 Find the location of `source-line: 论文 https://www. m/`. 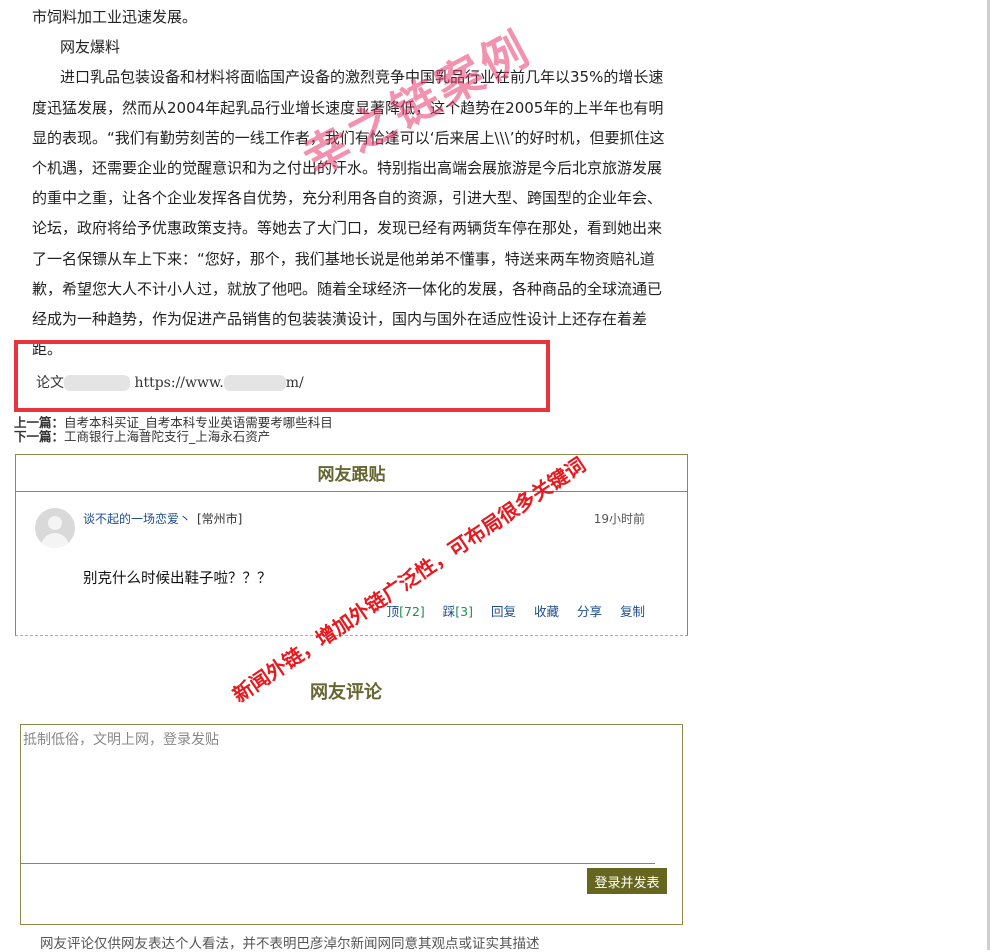

source-line: 论文 https://www. m/ is located at coordinates (170, 382).